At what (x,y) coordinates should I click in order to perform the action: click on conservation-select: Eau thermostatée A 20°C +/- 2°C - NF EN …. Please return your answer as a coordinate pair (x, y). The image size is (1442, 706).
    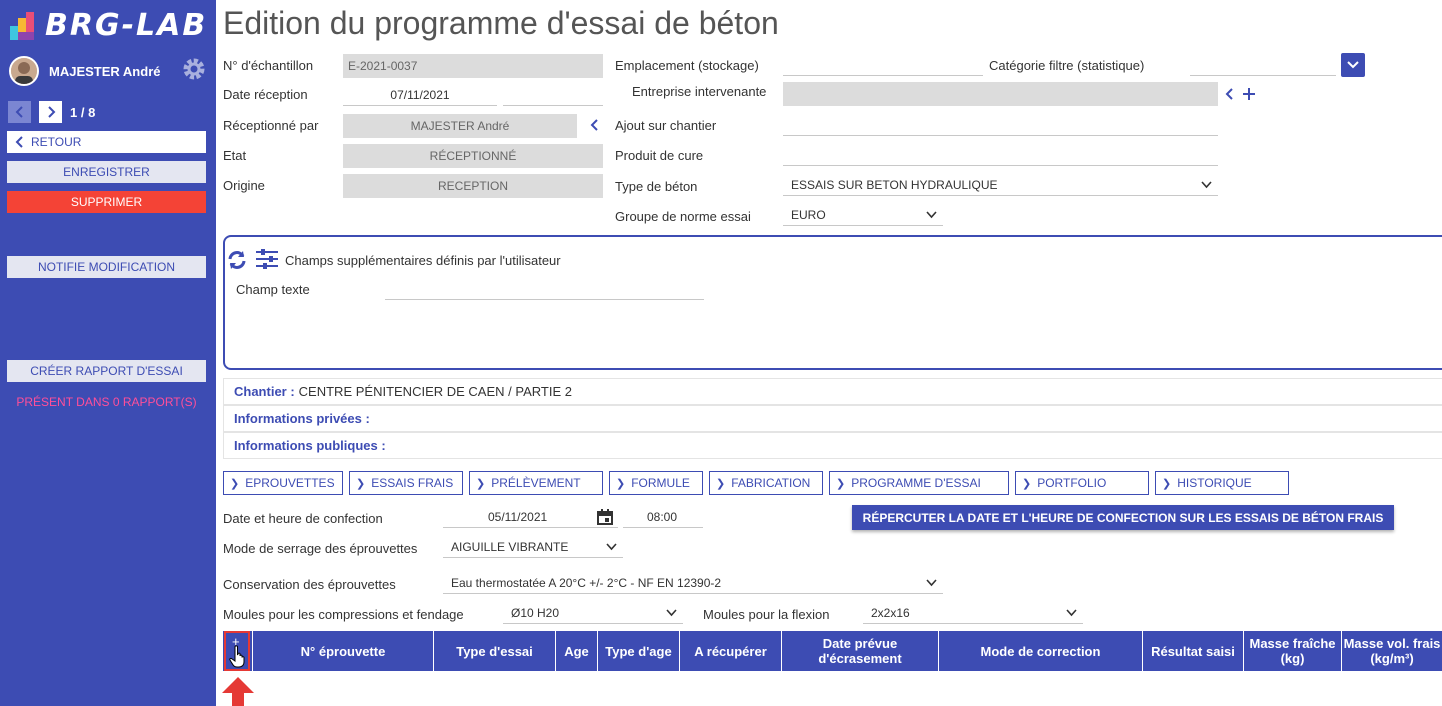
    Looking at the image, I should click on (693, 583).